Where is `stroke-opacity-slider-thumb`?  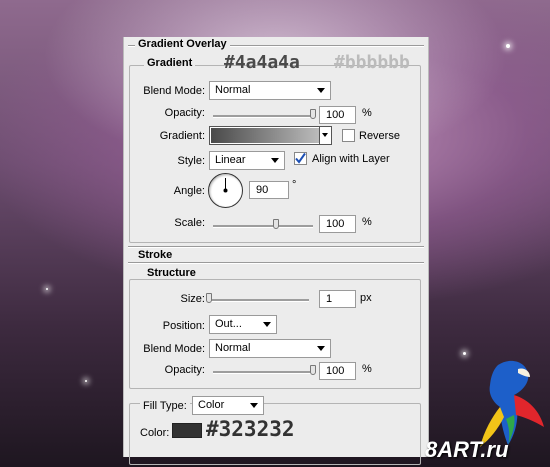 stroke-opacity-slider-thumb is located at coordinates (313, 370).